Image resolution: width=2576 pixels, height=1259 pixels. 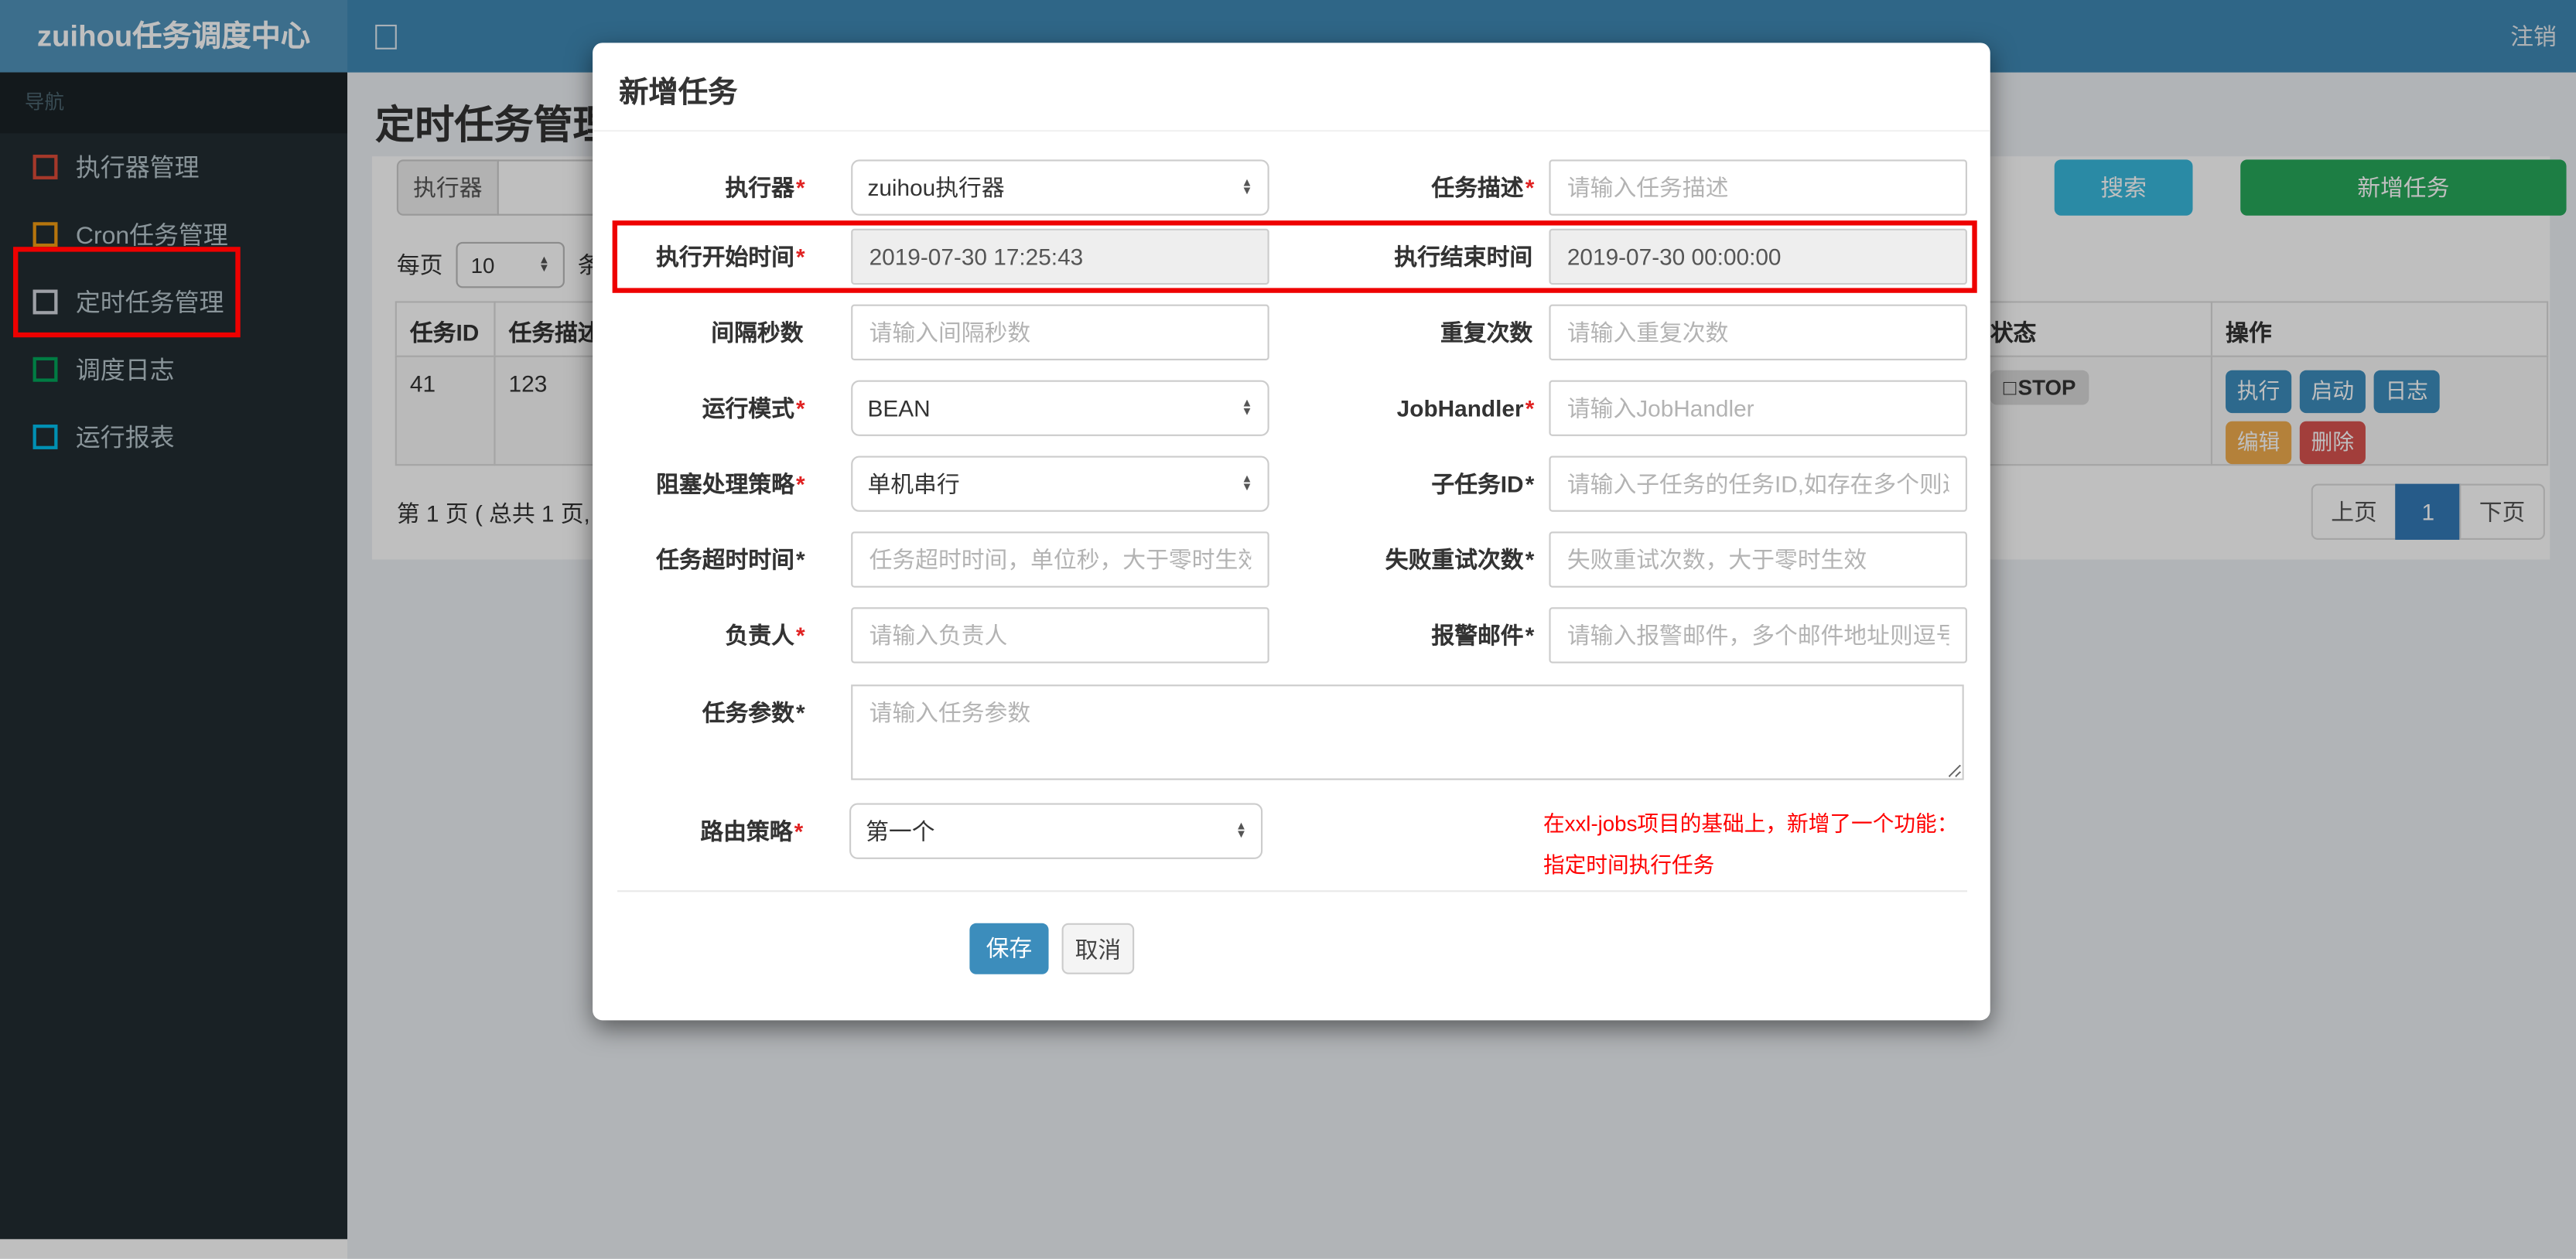 I want to click on owner-input, so click(x=1060, y=636).